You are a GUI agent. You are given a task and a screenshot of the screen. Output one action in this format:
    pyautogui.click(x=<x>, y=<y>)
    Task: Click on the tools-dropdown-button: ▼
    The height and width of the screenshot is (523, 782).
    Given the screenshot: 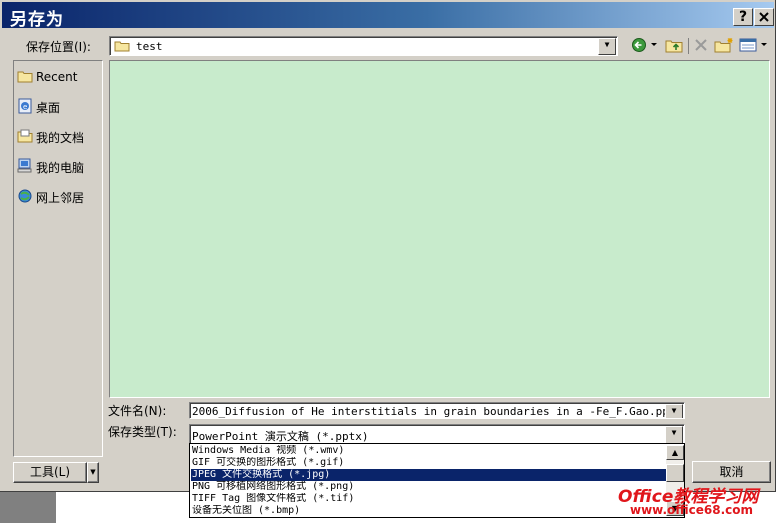 What is the action you would take?
    pyautogui.click(x=93, y=472)
    